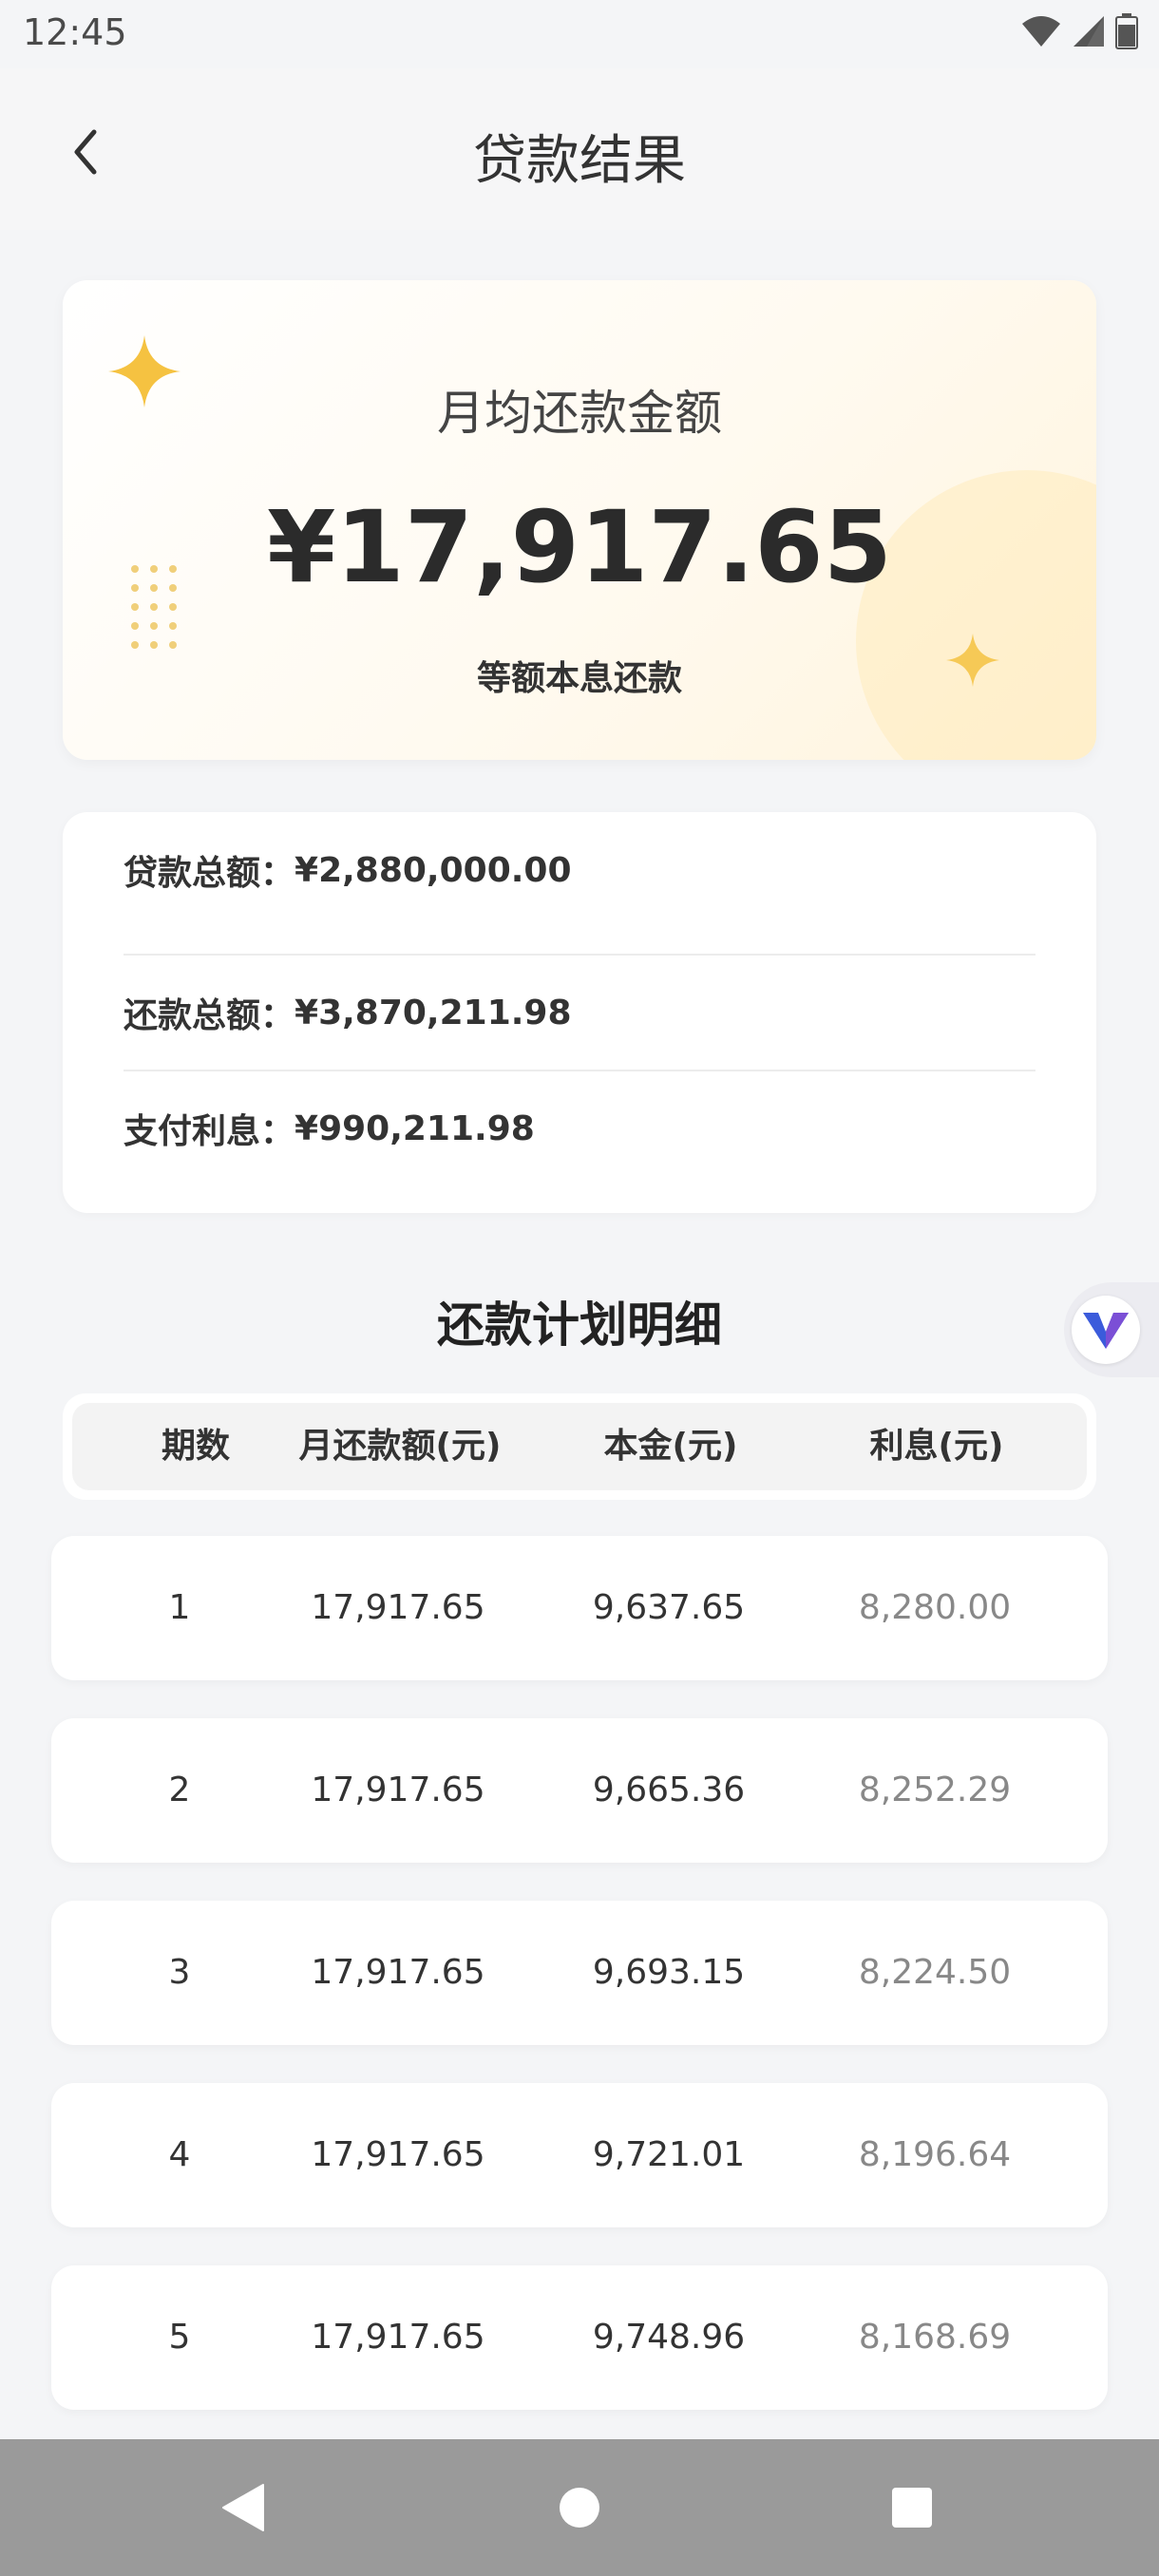 This screenshot has width=1159, height=2576. What do you see at coordinates (209, 1015) in the screenshot?
I see `summary-label: 还款总额：` at bounding box center [209, 1015].